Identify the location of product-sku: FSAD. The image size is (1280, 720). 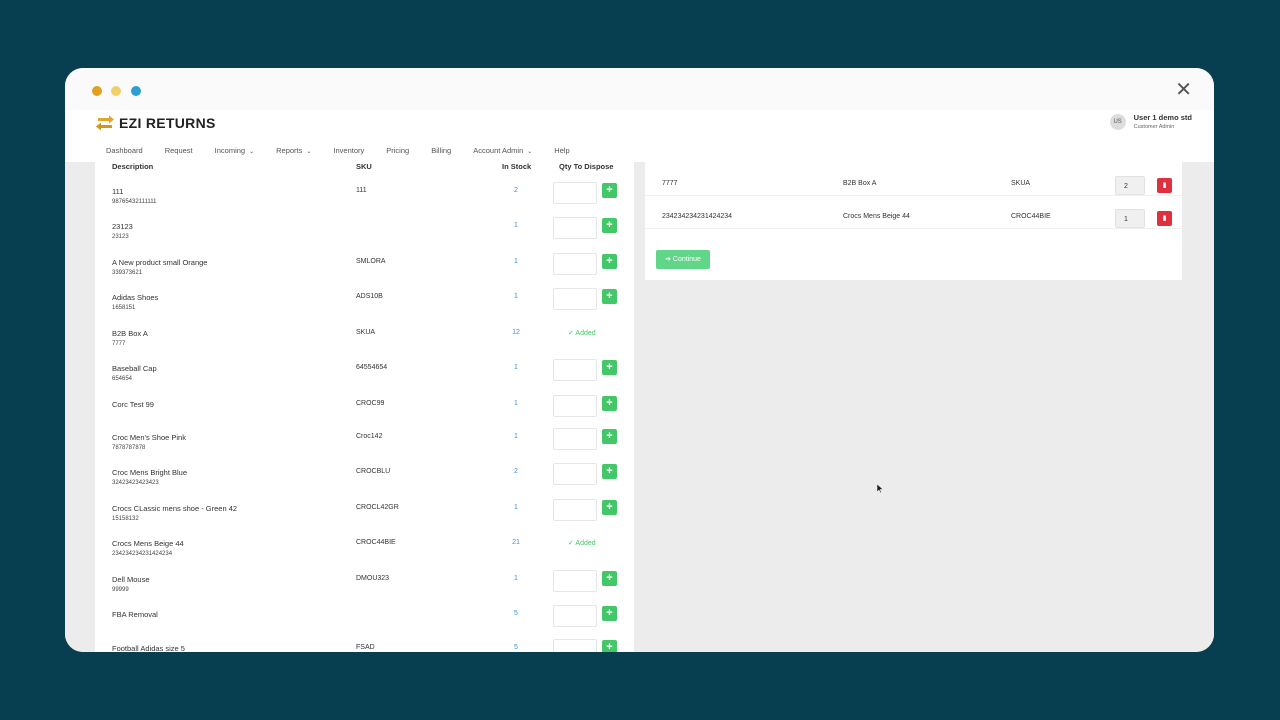
(365, 647).